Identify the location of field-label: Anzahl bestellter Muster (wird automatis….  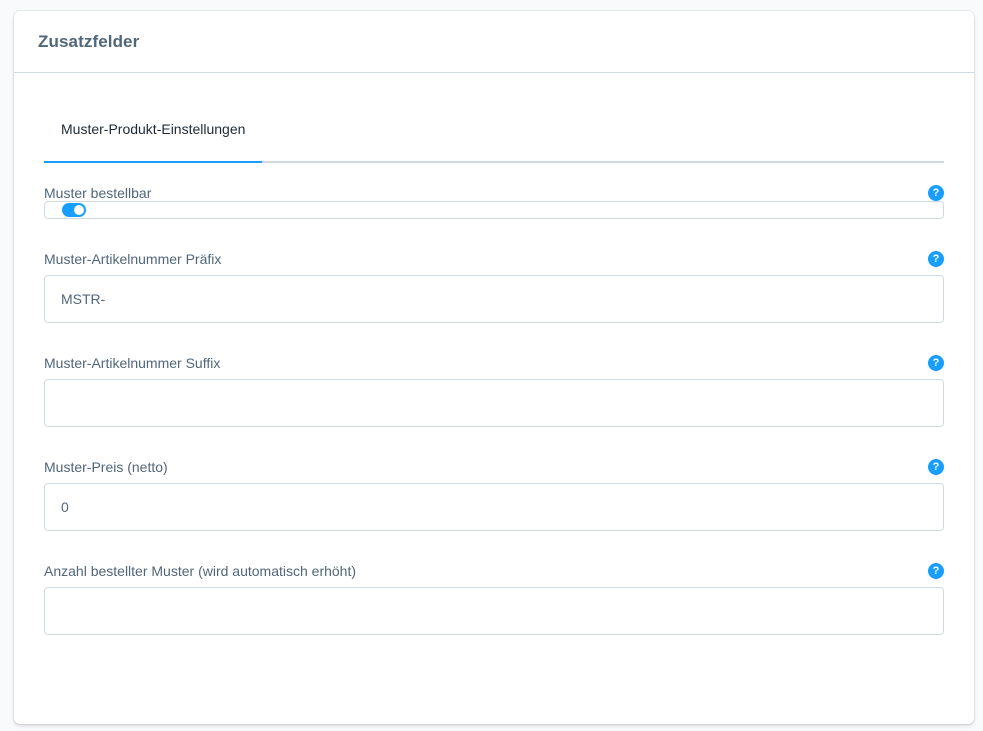
(200, 571).